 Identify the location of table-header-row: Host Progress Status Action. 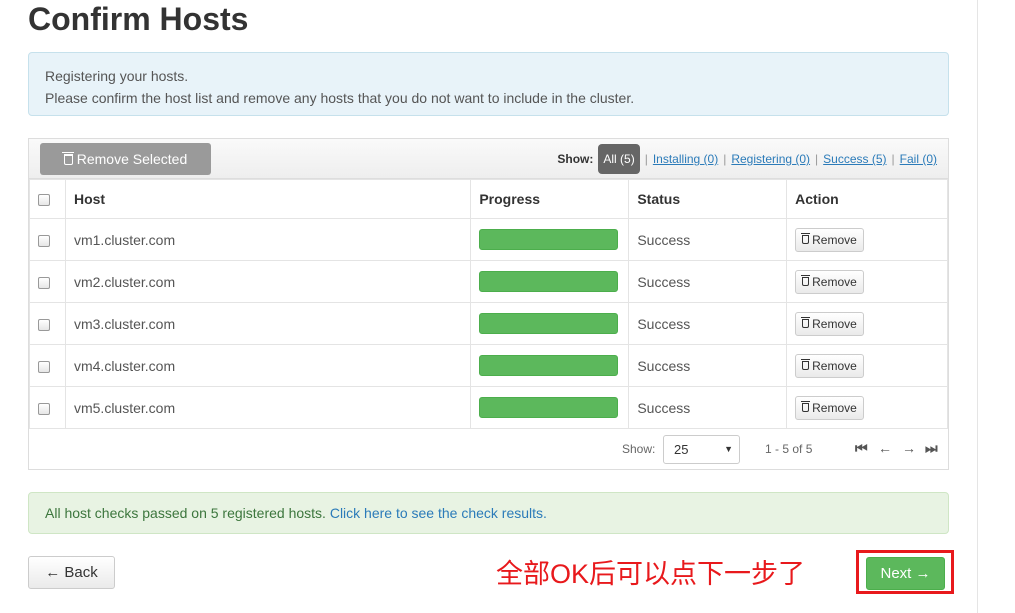
(488, 199).